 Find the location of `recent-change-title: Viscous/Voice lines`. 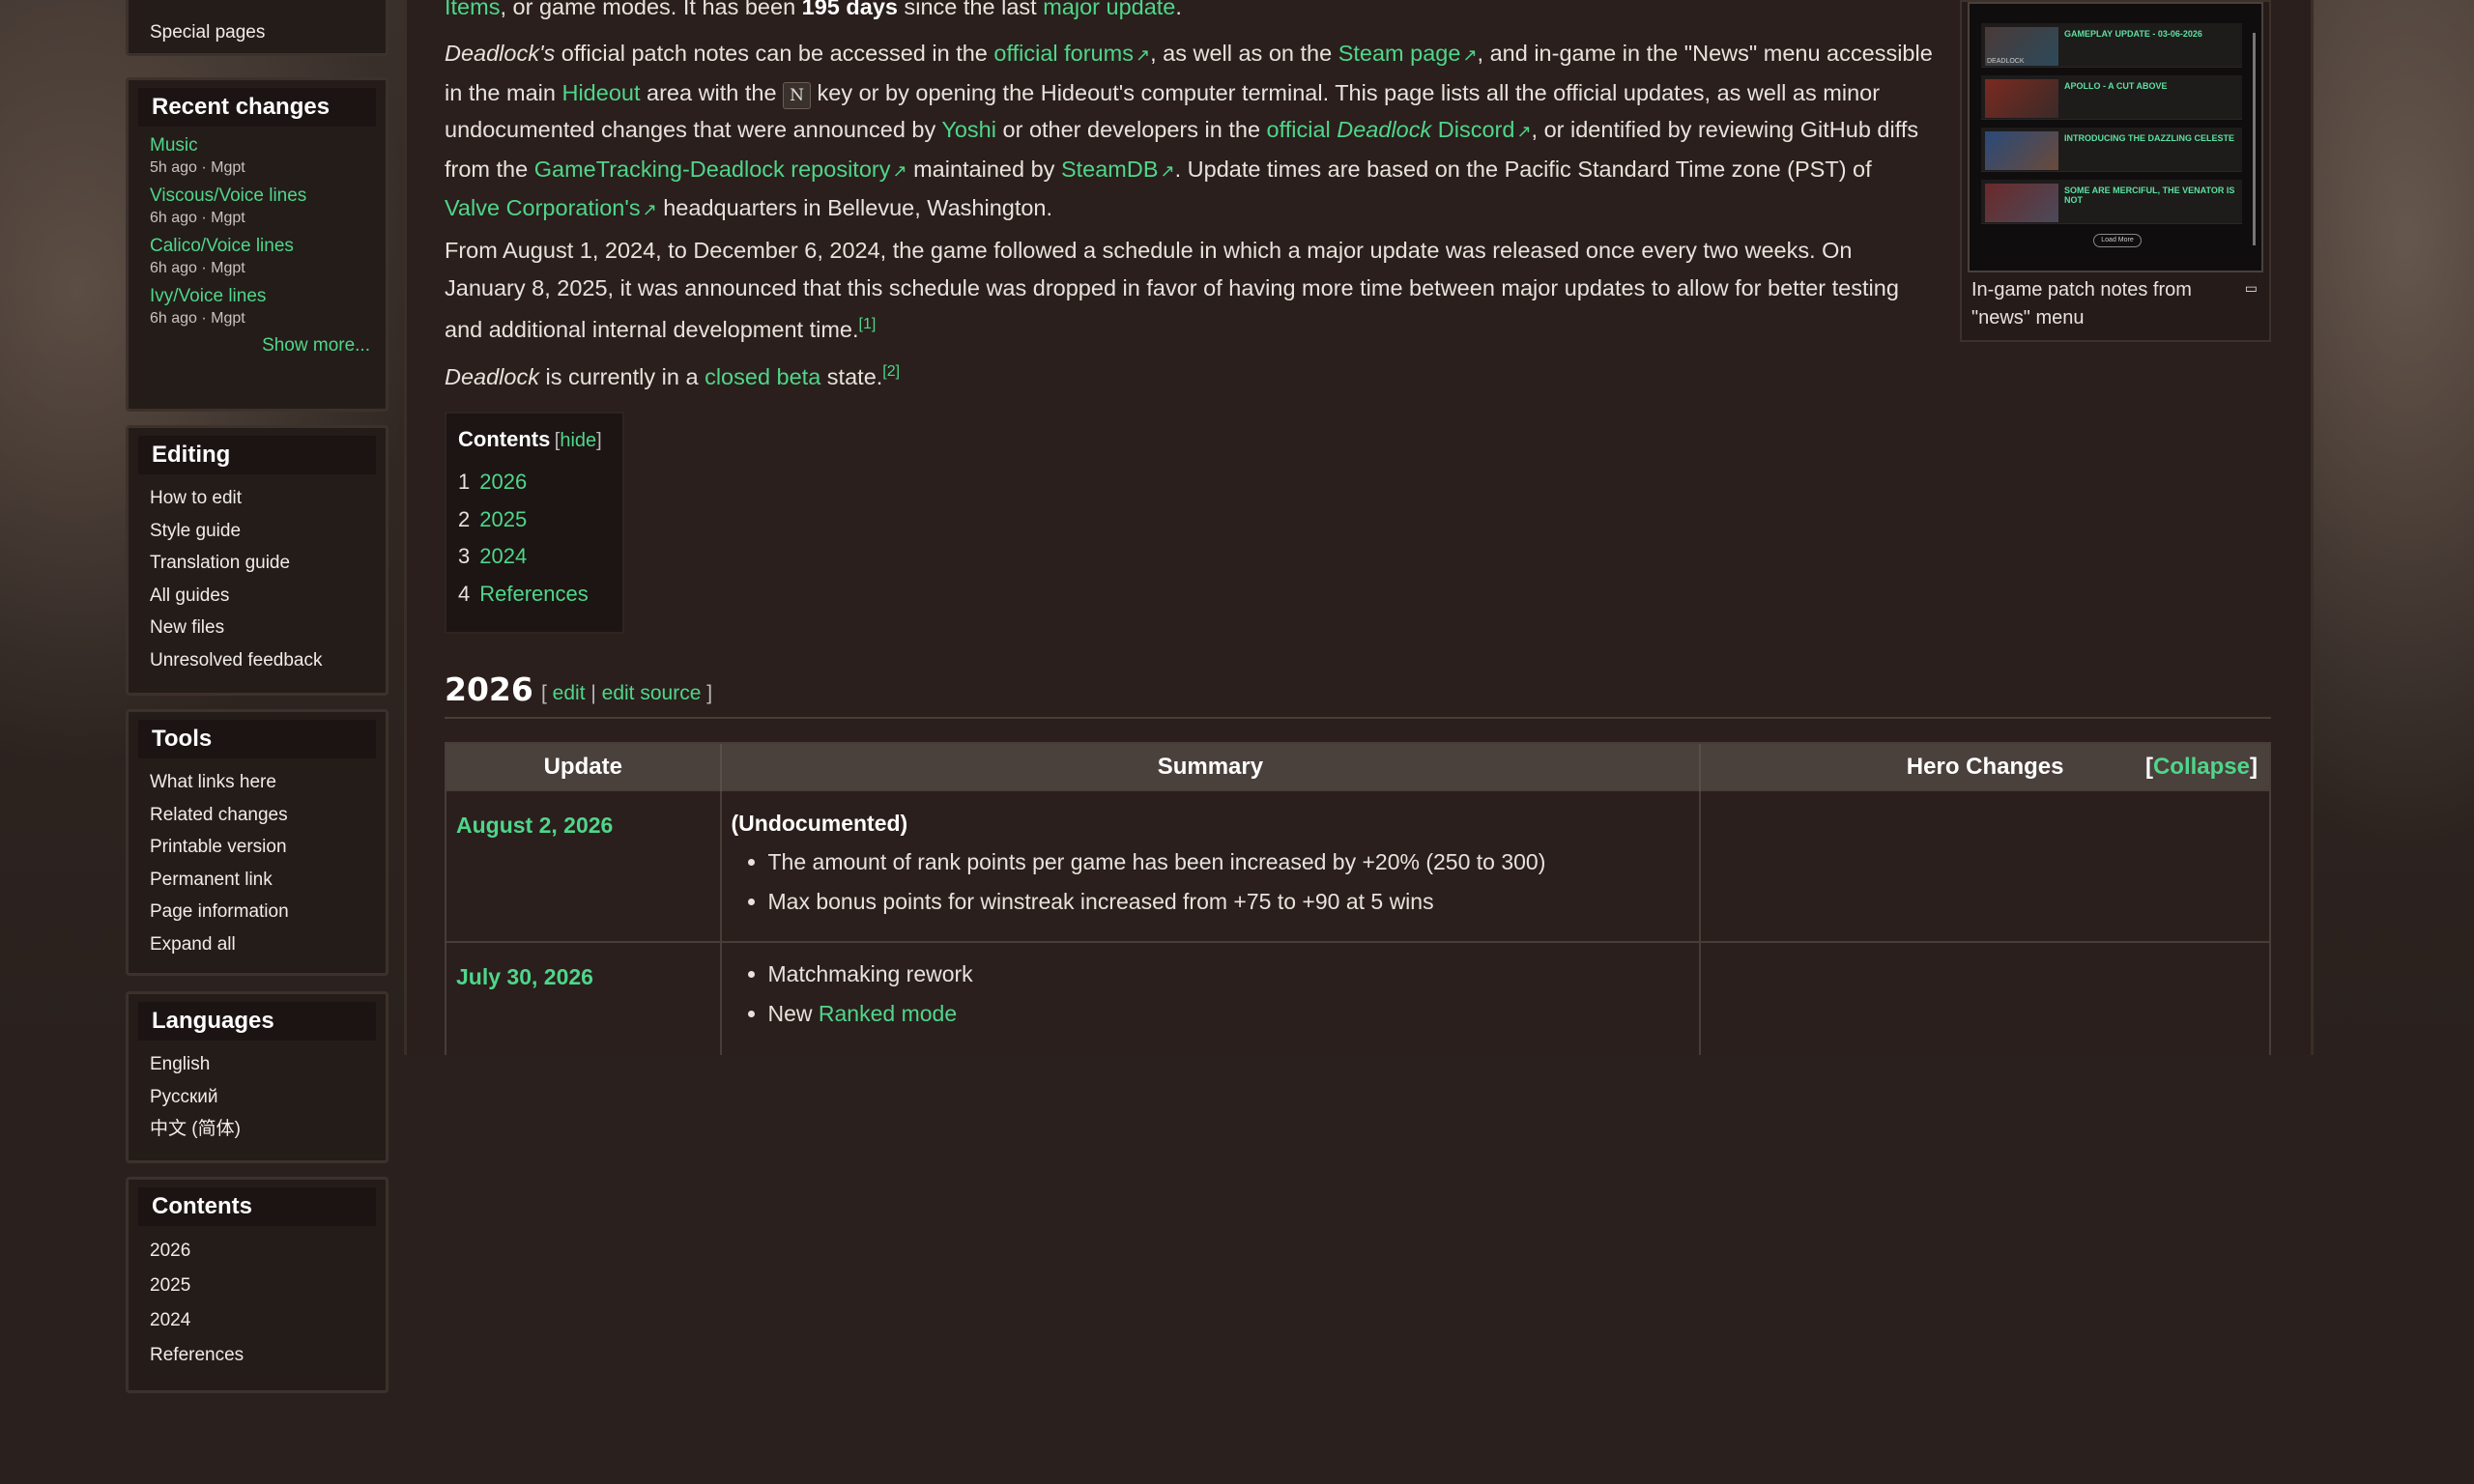

recent-change-title: Viscous/Voice lines is located at coordinates (263, 197).